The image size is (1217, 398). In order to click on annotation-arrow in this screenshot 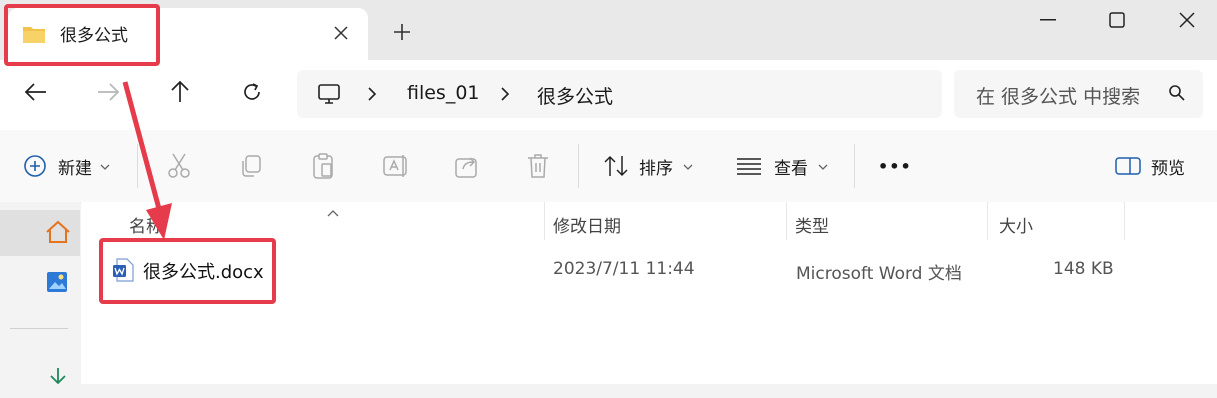, I will do `click(147, 160)`.